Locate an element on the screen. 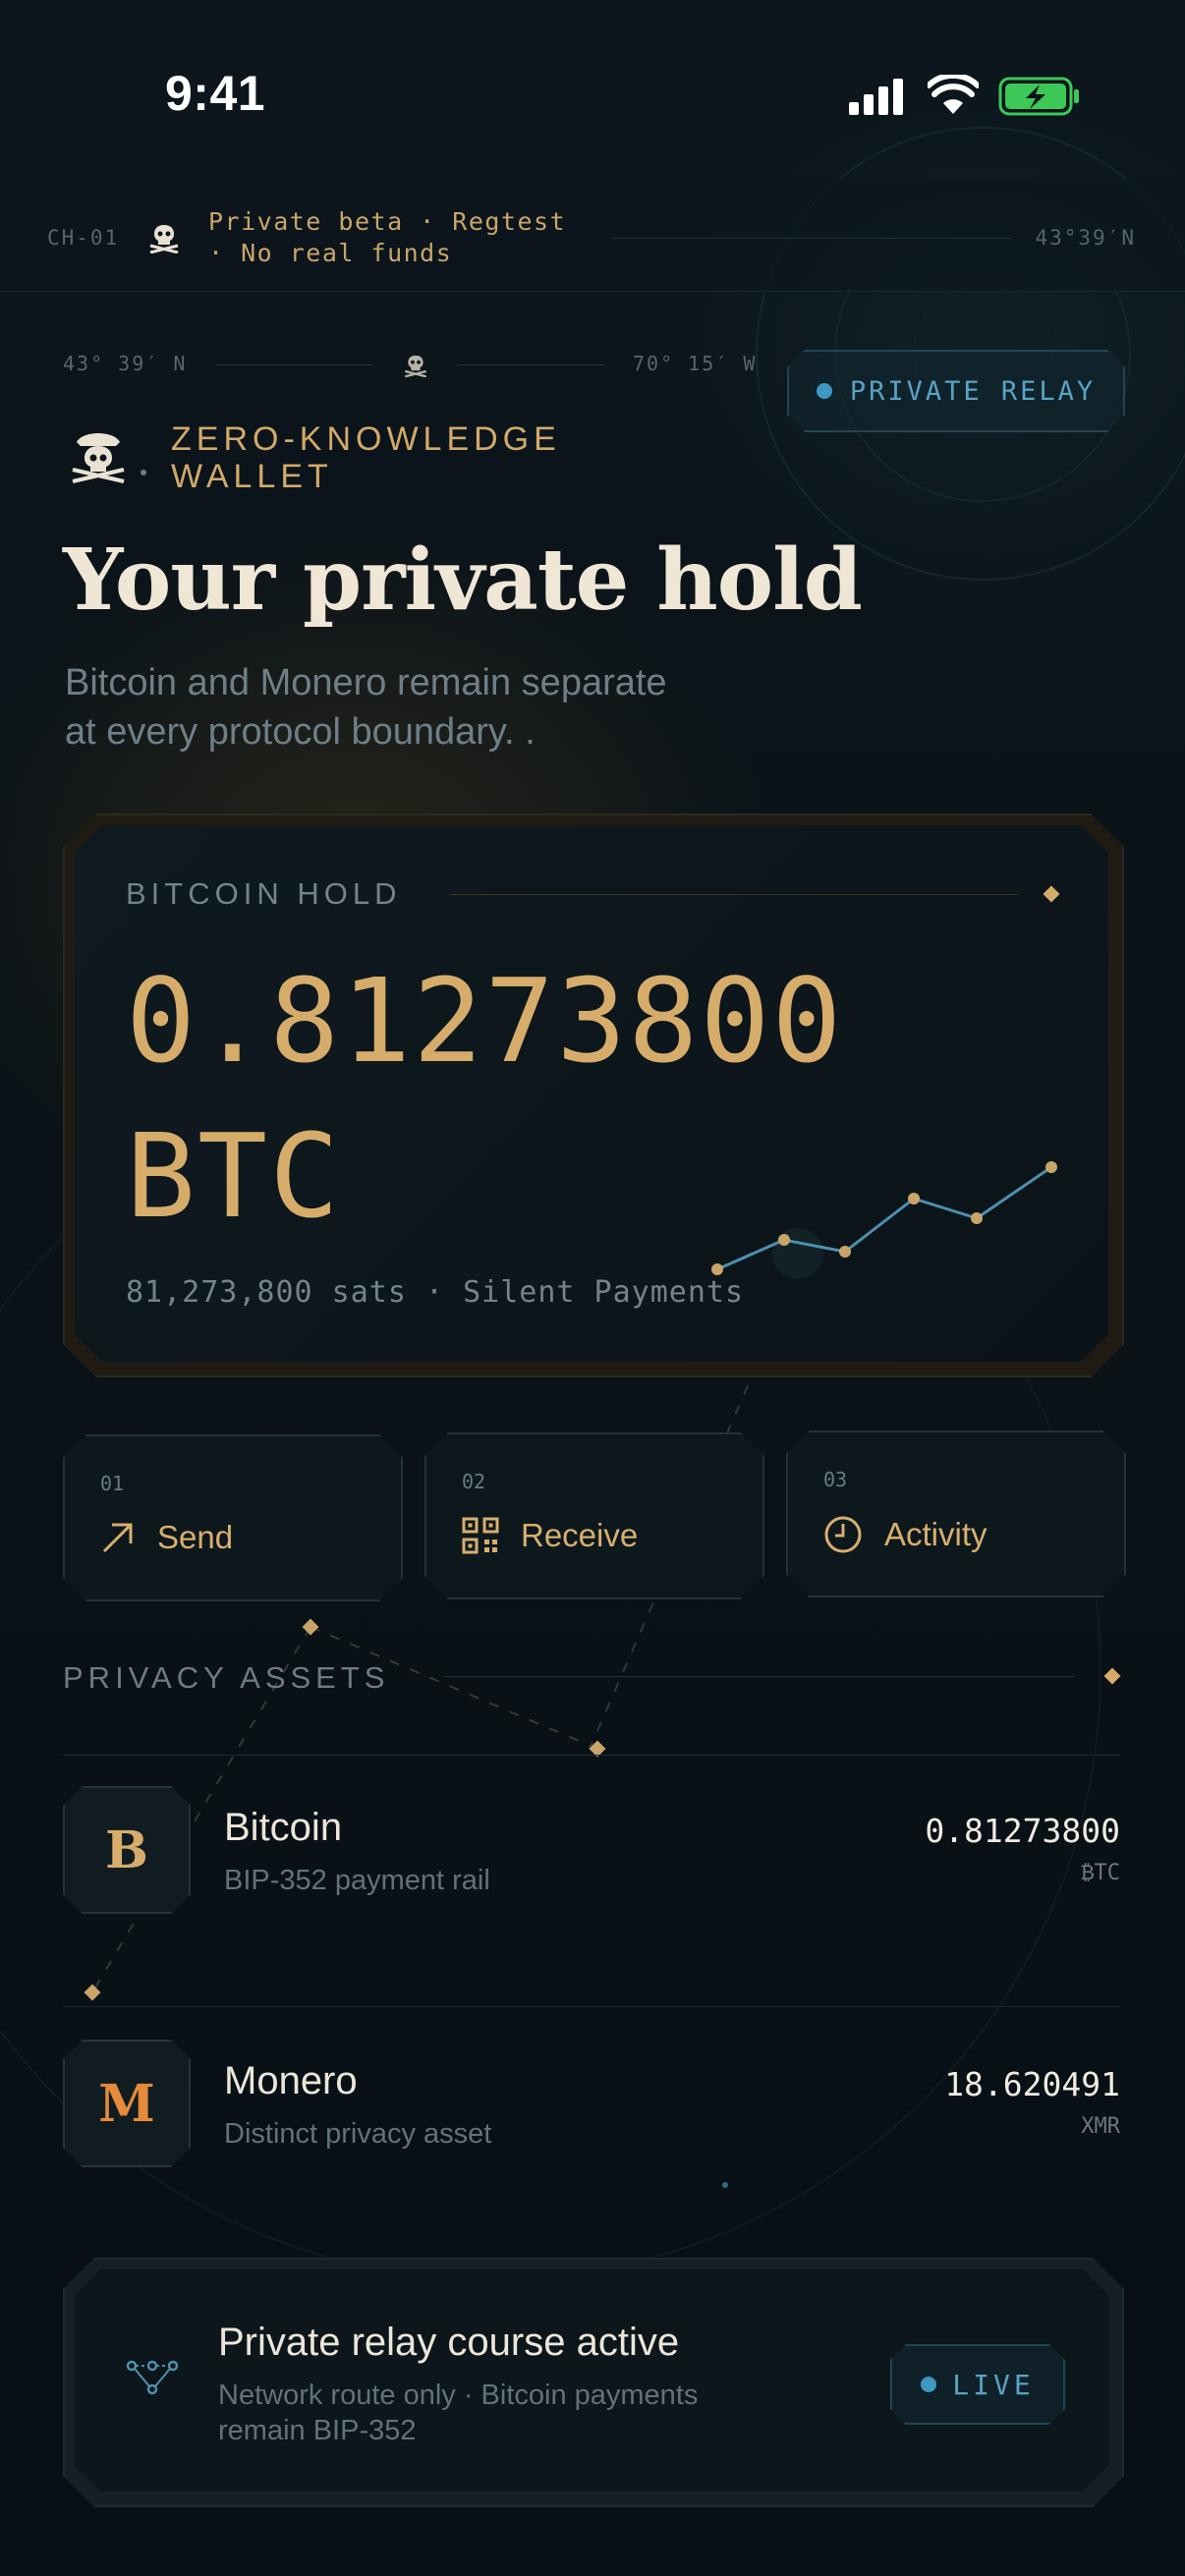 This screenshot has height=2576, width=1185. network-route-icon is located at coordinates (152, 2377).